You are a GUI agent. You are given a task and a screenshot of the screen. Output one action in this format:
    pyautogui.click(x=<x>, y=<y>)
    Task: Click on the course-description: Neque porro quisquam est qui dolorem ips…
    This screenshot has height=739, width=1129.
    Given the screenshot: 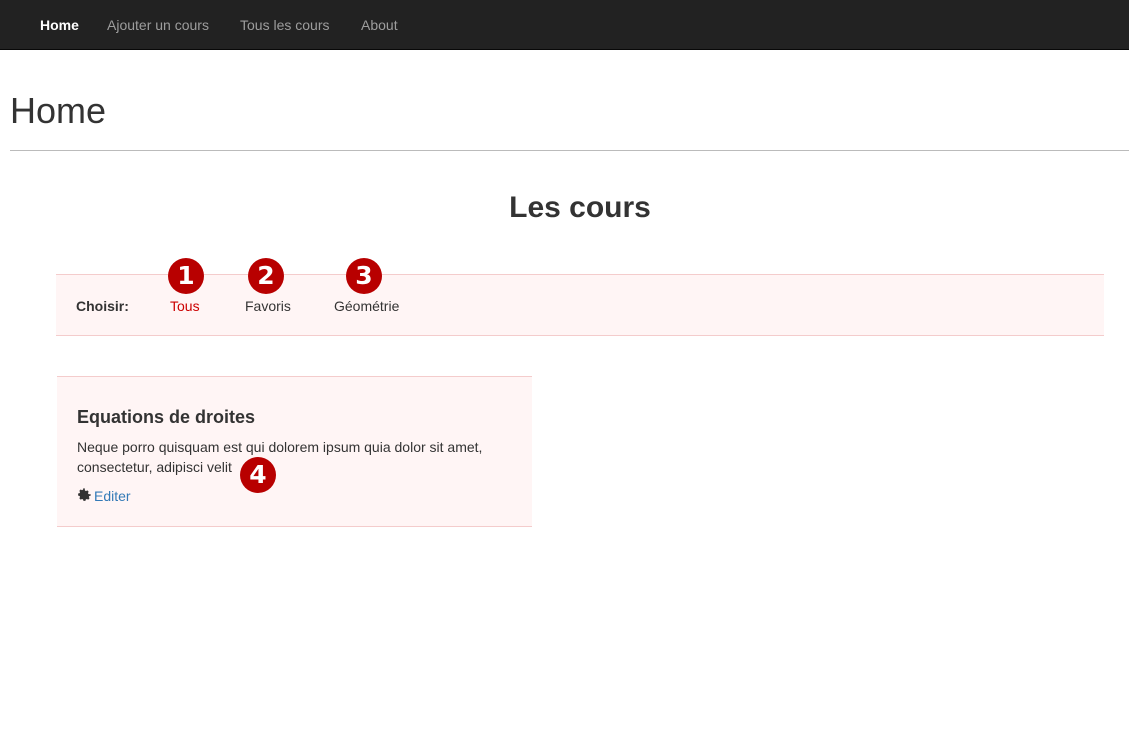 What is the action you would take?
    pyautogui.click(x=280, y=457)
    